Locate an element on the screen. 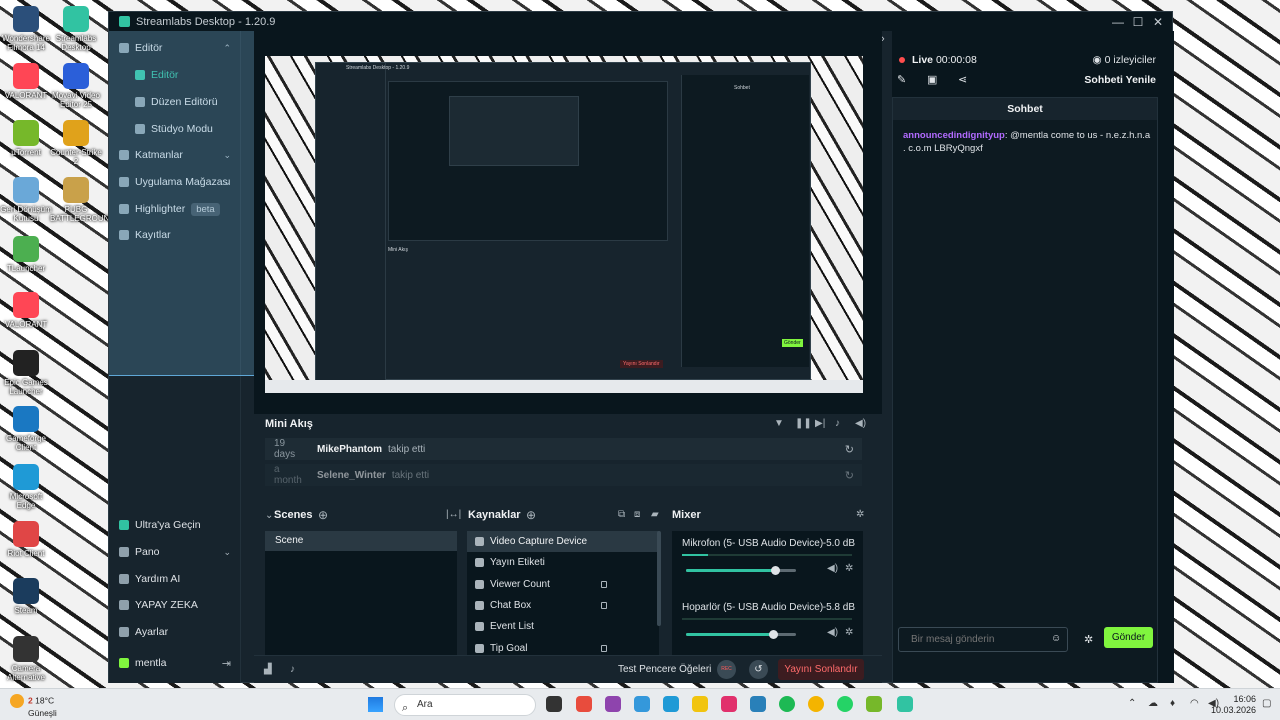 The width and height of the screenshot is (1280, 720). emoji-icon: ☺ is located at coordinates (1056, 638).